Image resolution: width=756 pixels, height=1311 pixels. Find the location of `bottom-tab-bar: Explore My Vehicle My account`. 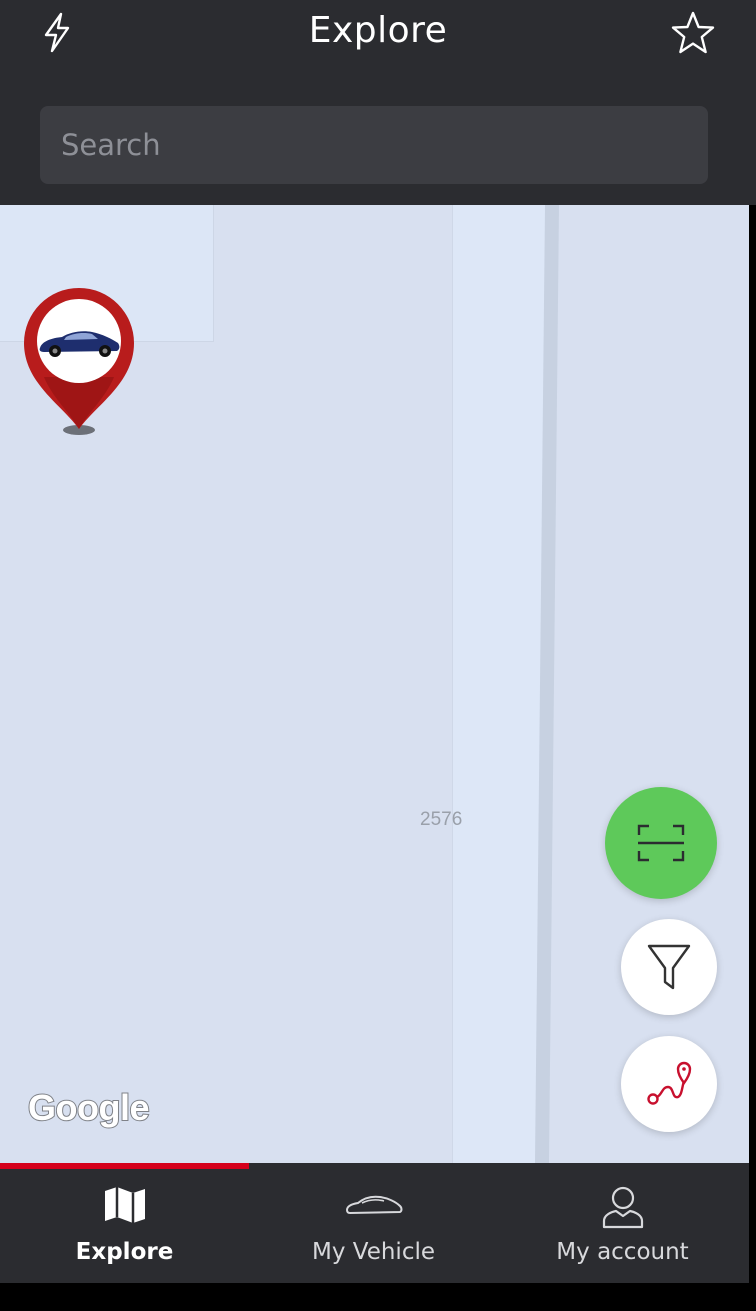

bottom-tab-bar: Explore My Vehicle My account is located at coordinates (374, 1223).